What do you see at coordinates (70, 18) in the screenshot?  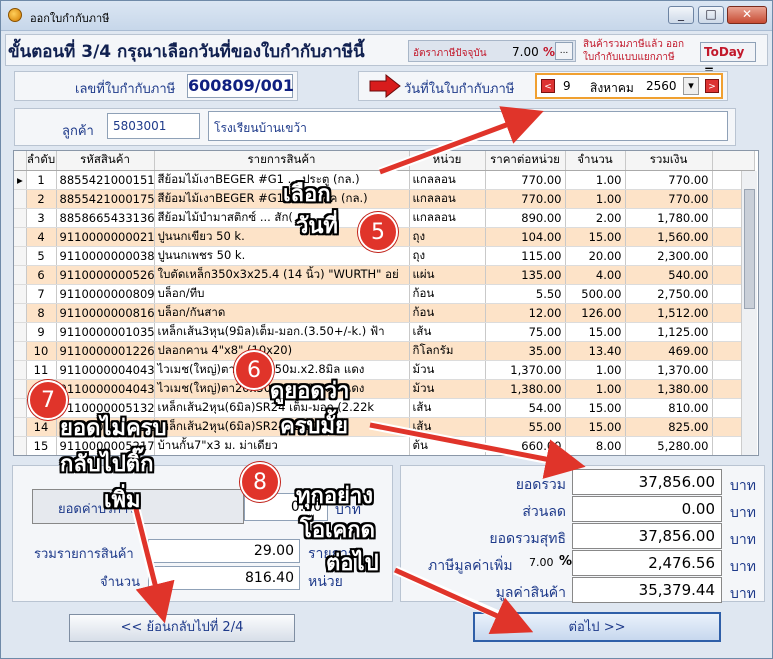 I see `window-title: ออกใบกำกับภาษี` at bounding box center [70, 18].